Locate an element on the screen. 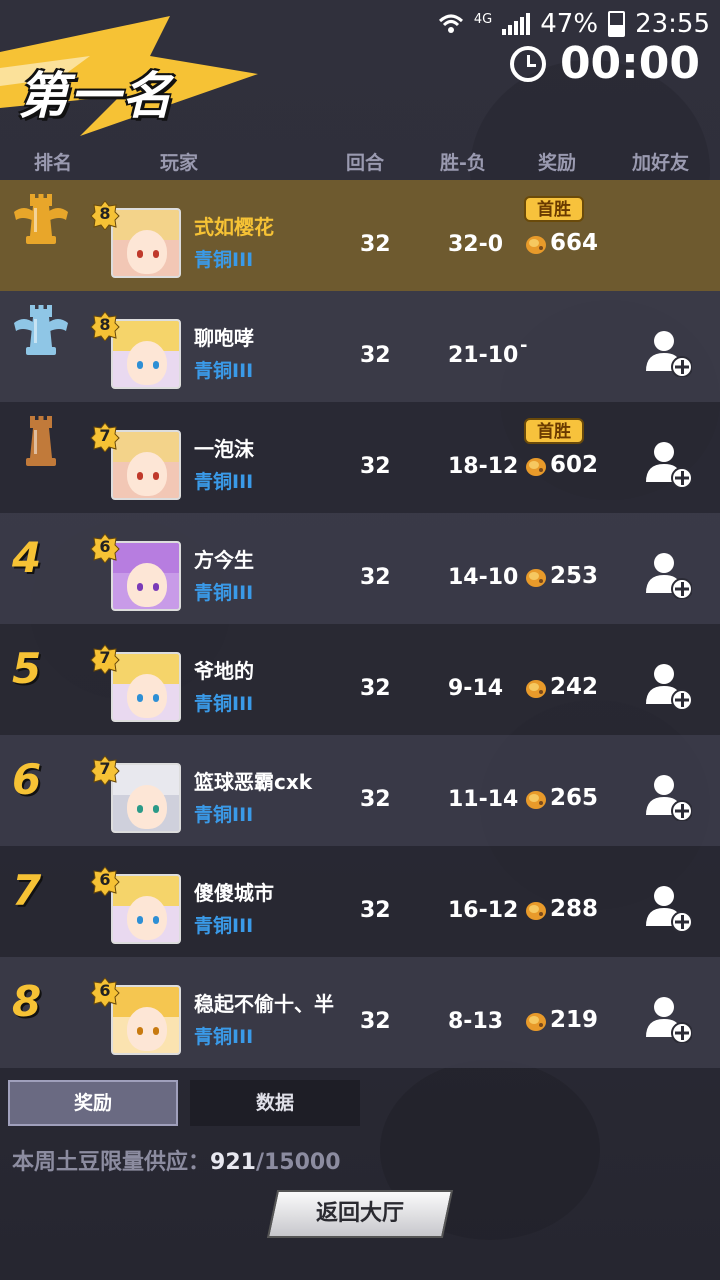 The width and height of the screenshot is (720, 1280). table-header: 排名 玩家 回合 胜-负 奖励 加好友 is located at coordinates (360, 163).